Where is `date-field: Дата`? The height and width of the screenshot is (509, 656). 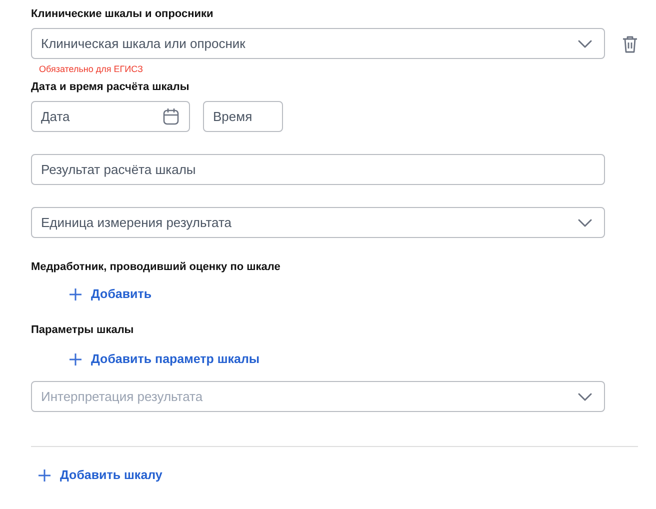
date-field: Дата is located at coordinates (110, 116).